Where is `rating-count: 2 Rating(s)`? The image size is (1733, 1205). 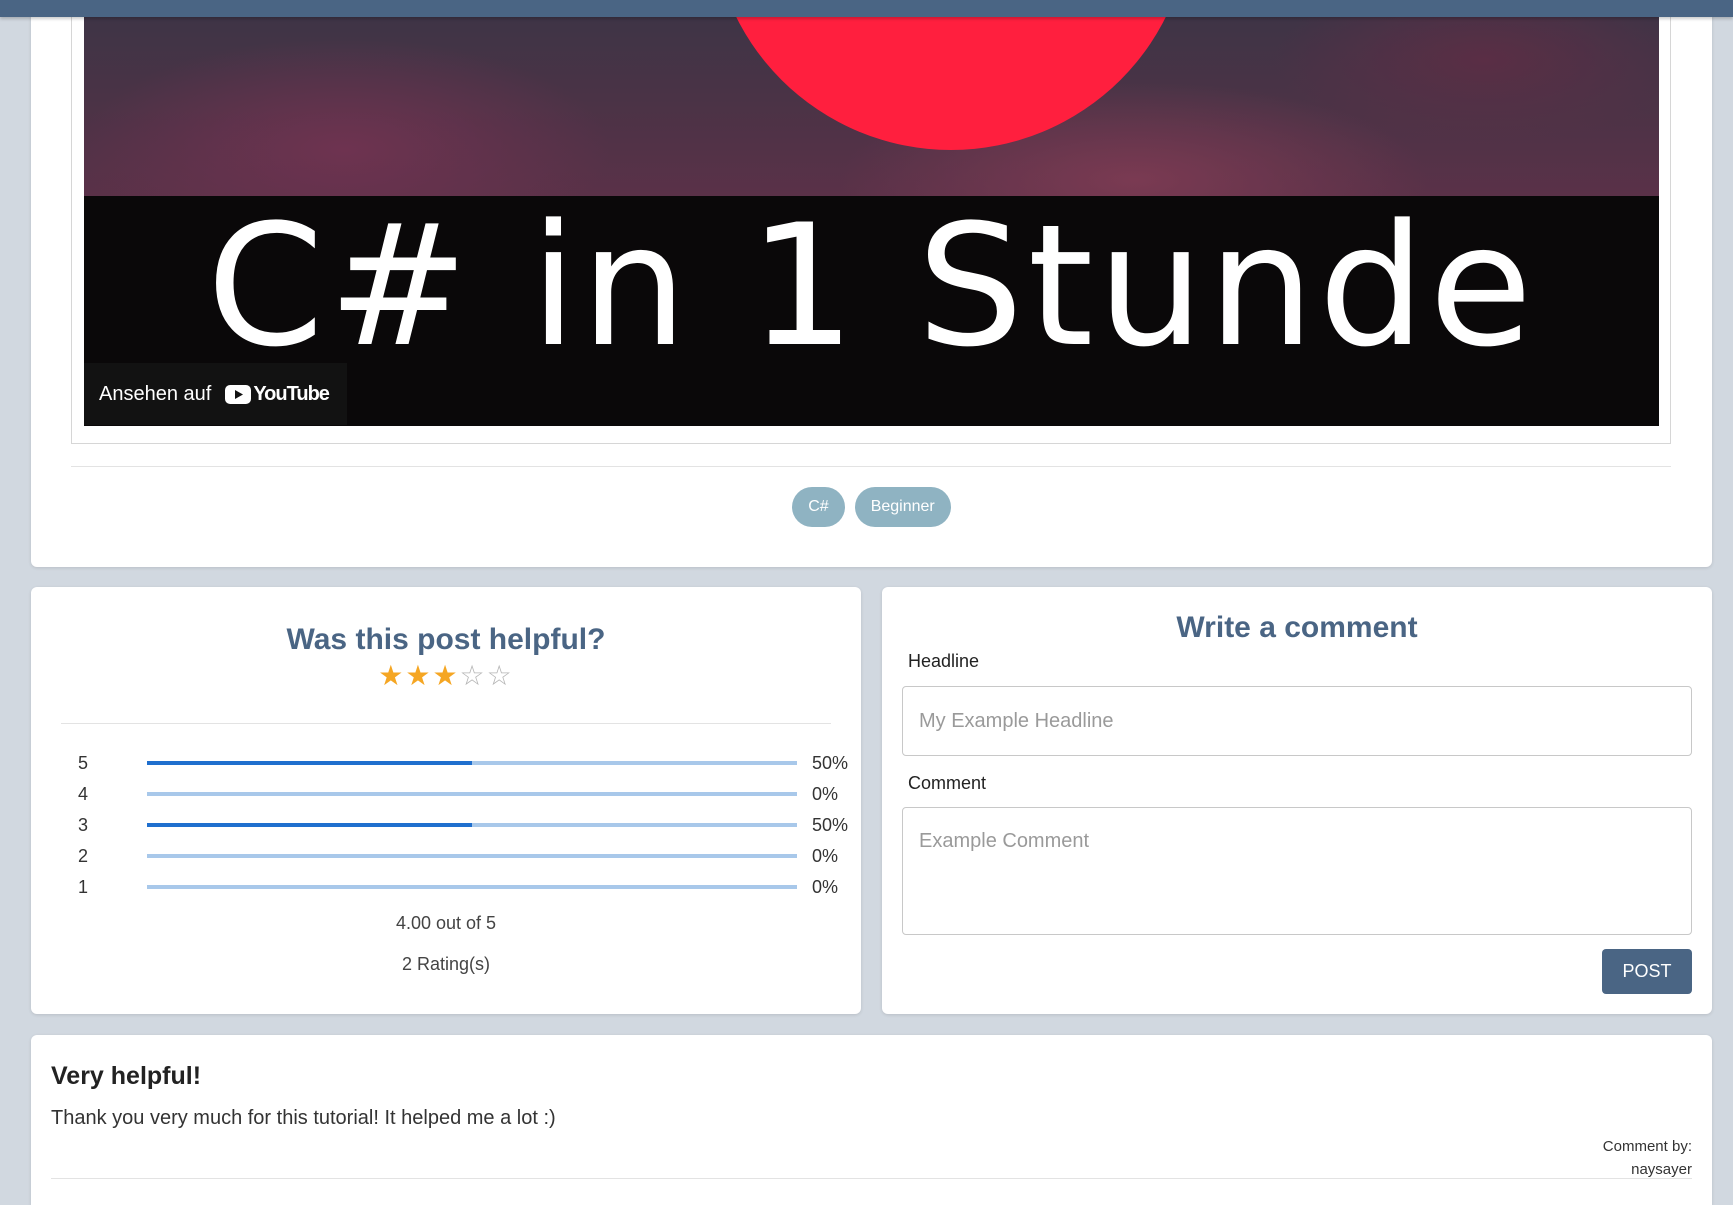 rating-count: 2 Rating(s) is located at coordinates (446, 964).